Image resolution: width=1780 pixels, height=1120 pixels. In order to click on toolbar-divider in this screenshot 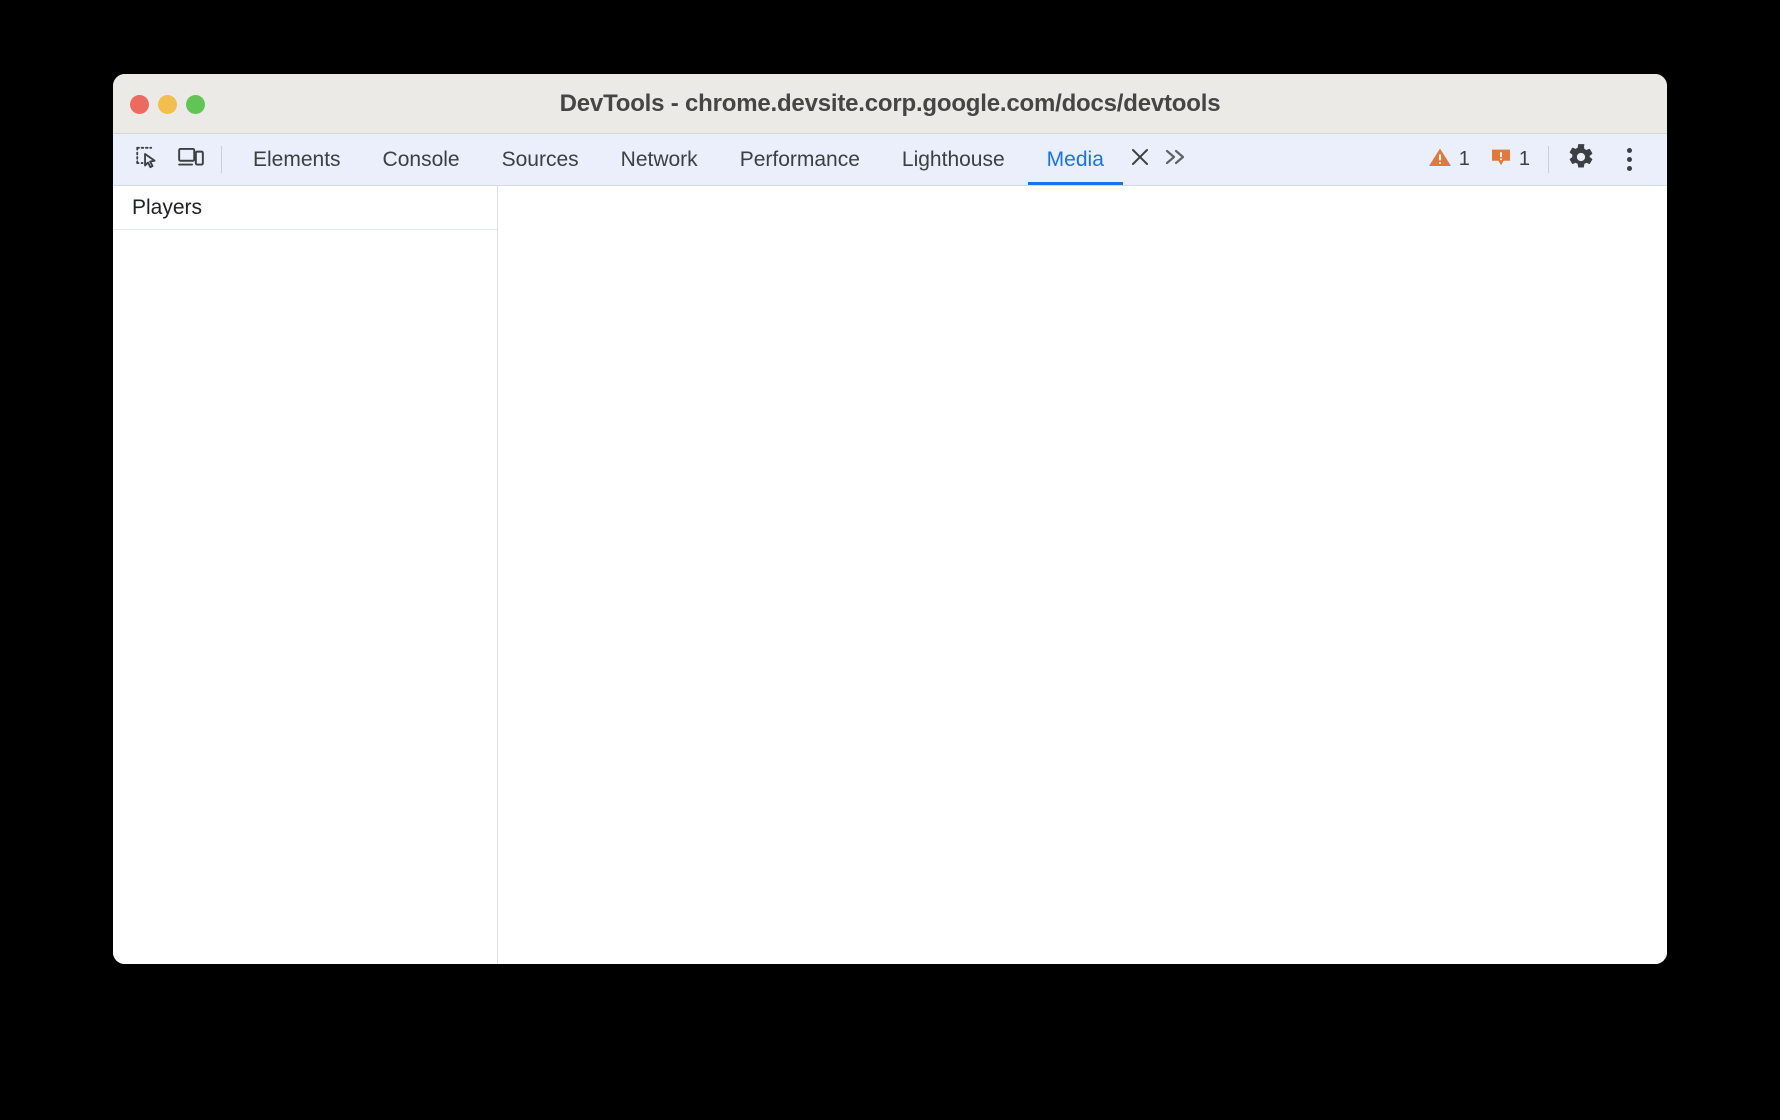, I will do `click(221, 159)`.